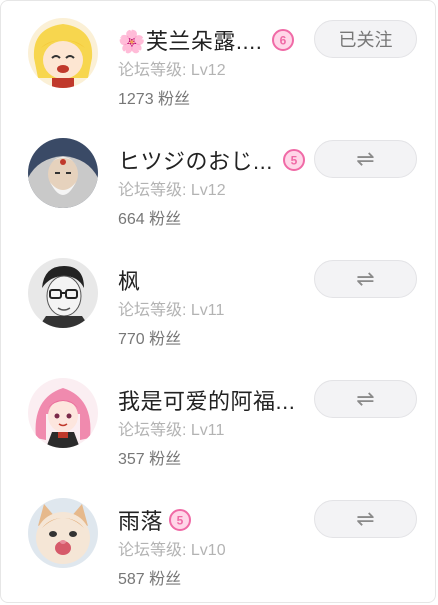 This screenshot has height=605, width=438. What do you see at coordinates (150, 459) in the screenshot?
I see `fan-count: 357 粉丝` at bounding box center [150, 459].